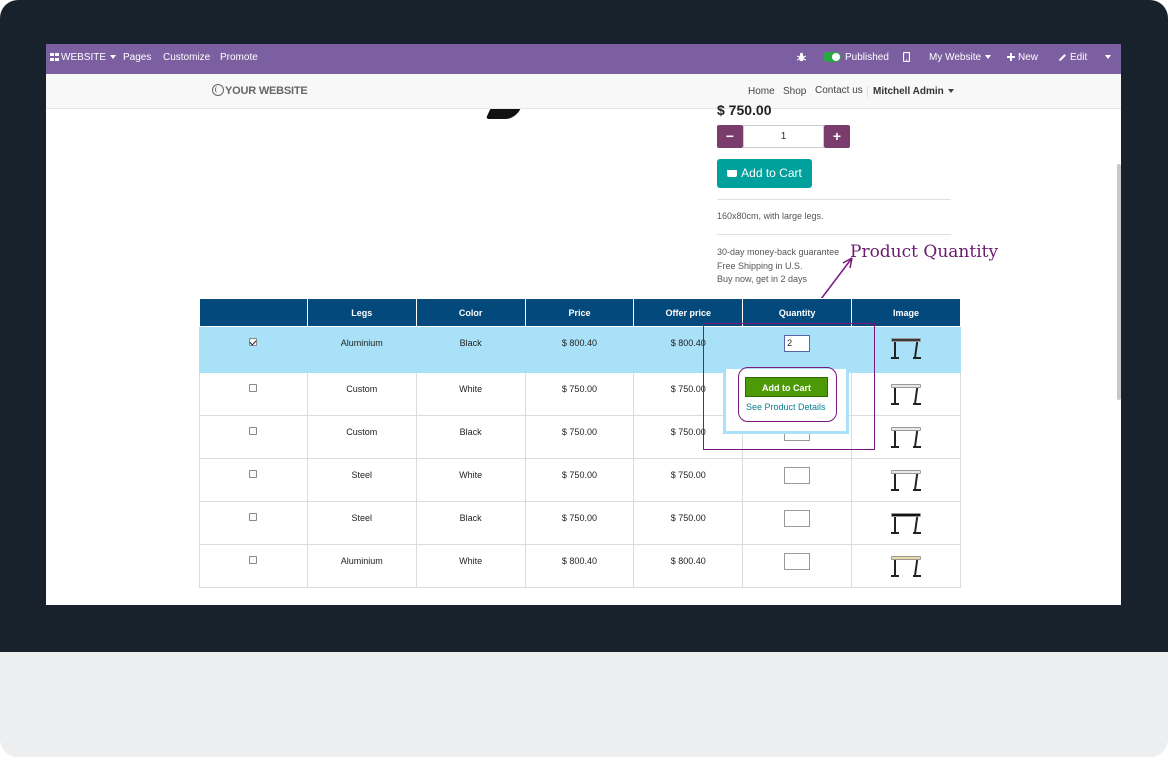 This screenshot has height=757, width=1168. What do you see at coordinates (839, 90) in the screenshot?
I see `nav-link-contact: Contact us` at bounding box center [839, 90].